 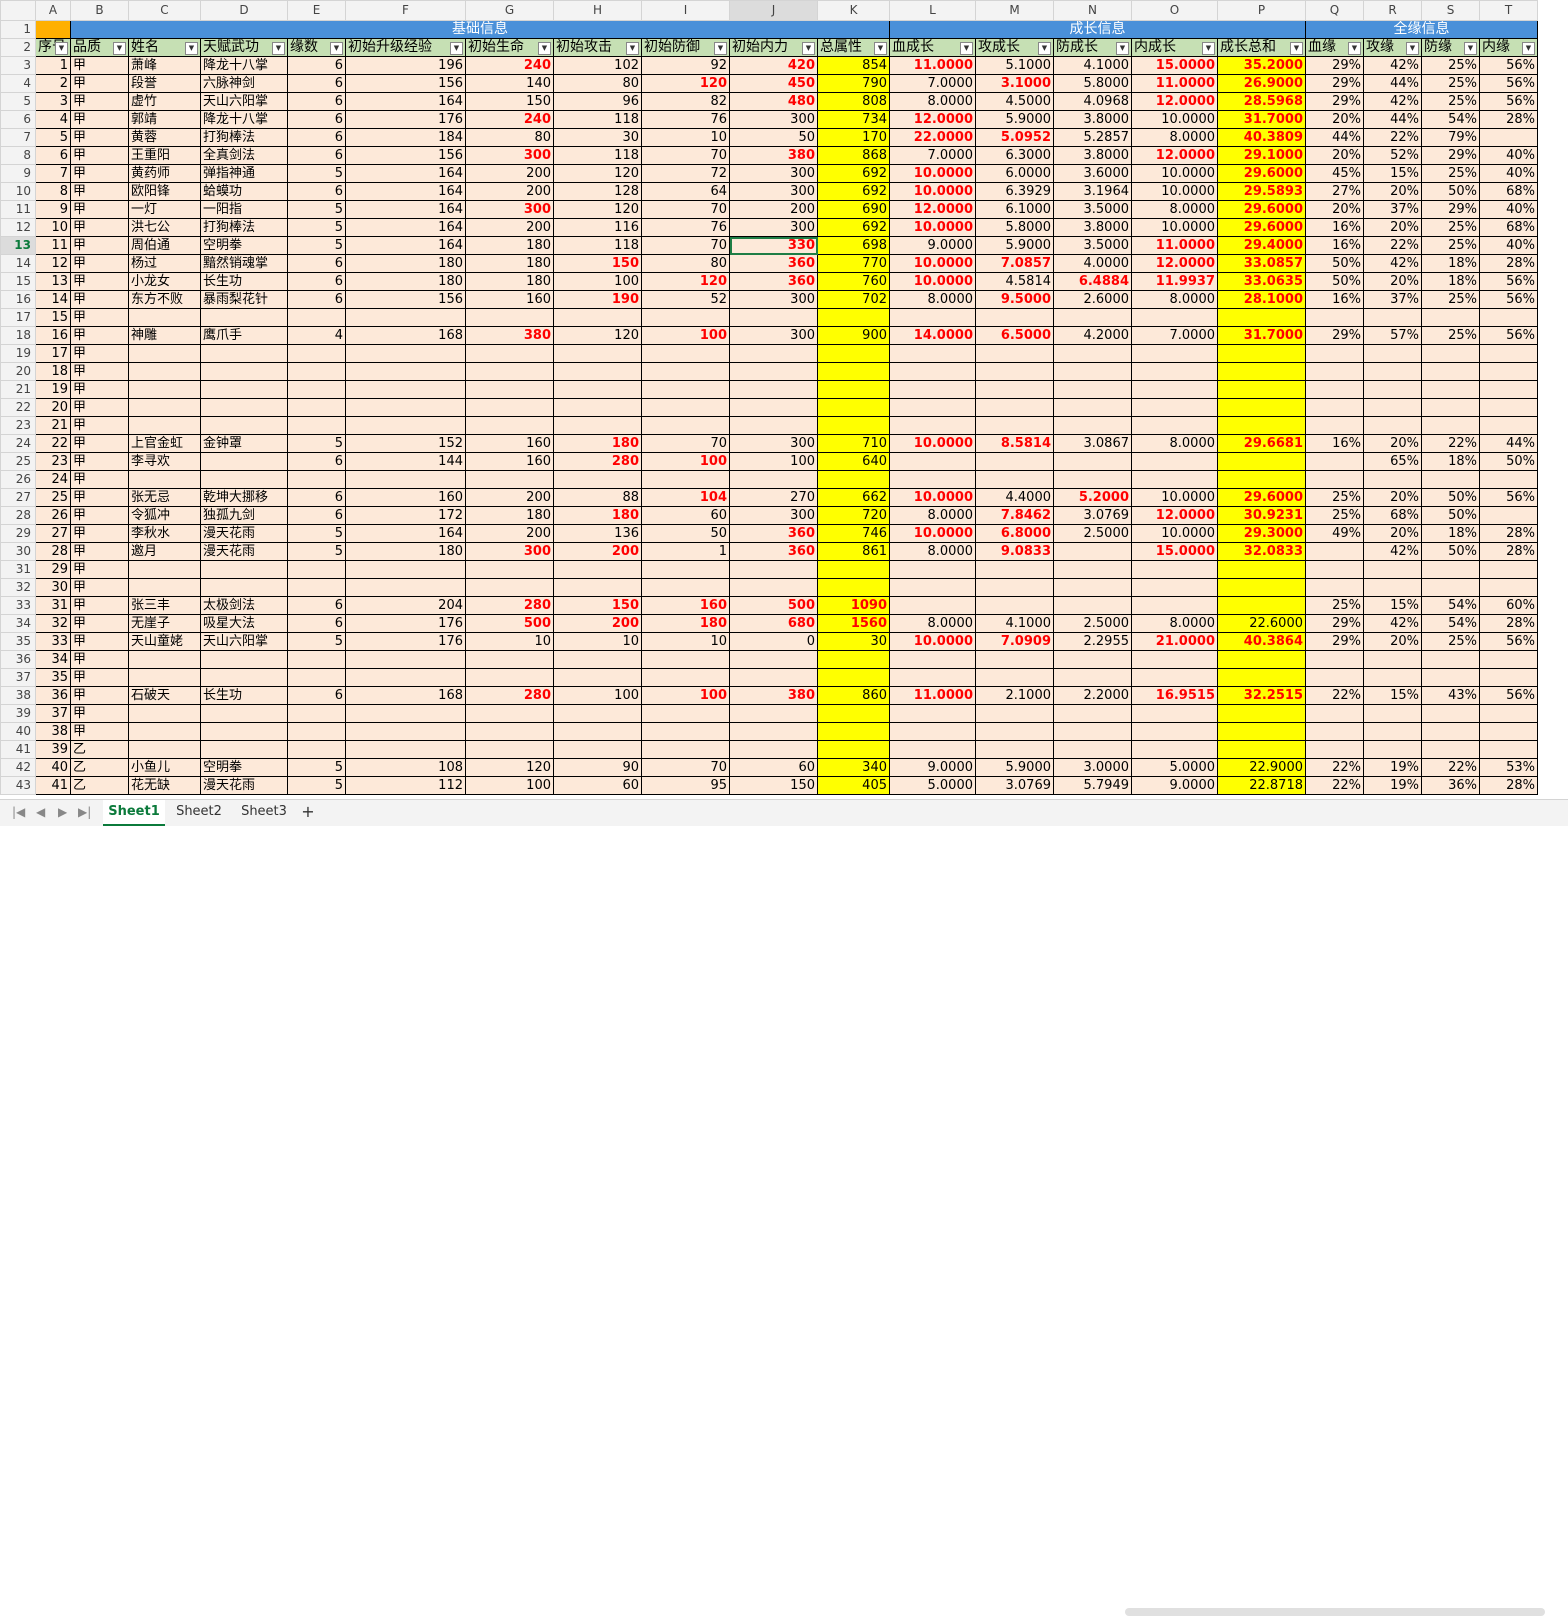 What do you see at coordinates (1392, 209) in the screenshot?
I see `cell: 37%` at bounding box center [1392, 209].